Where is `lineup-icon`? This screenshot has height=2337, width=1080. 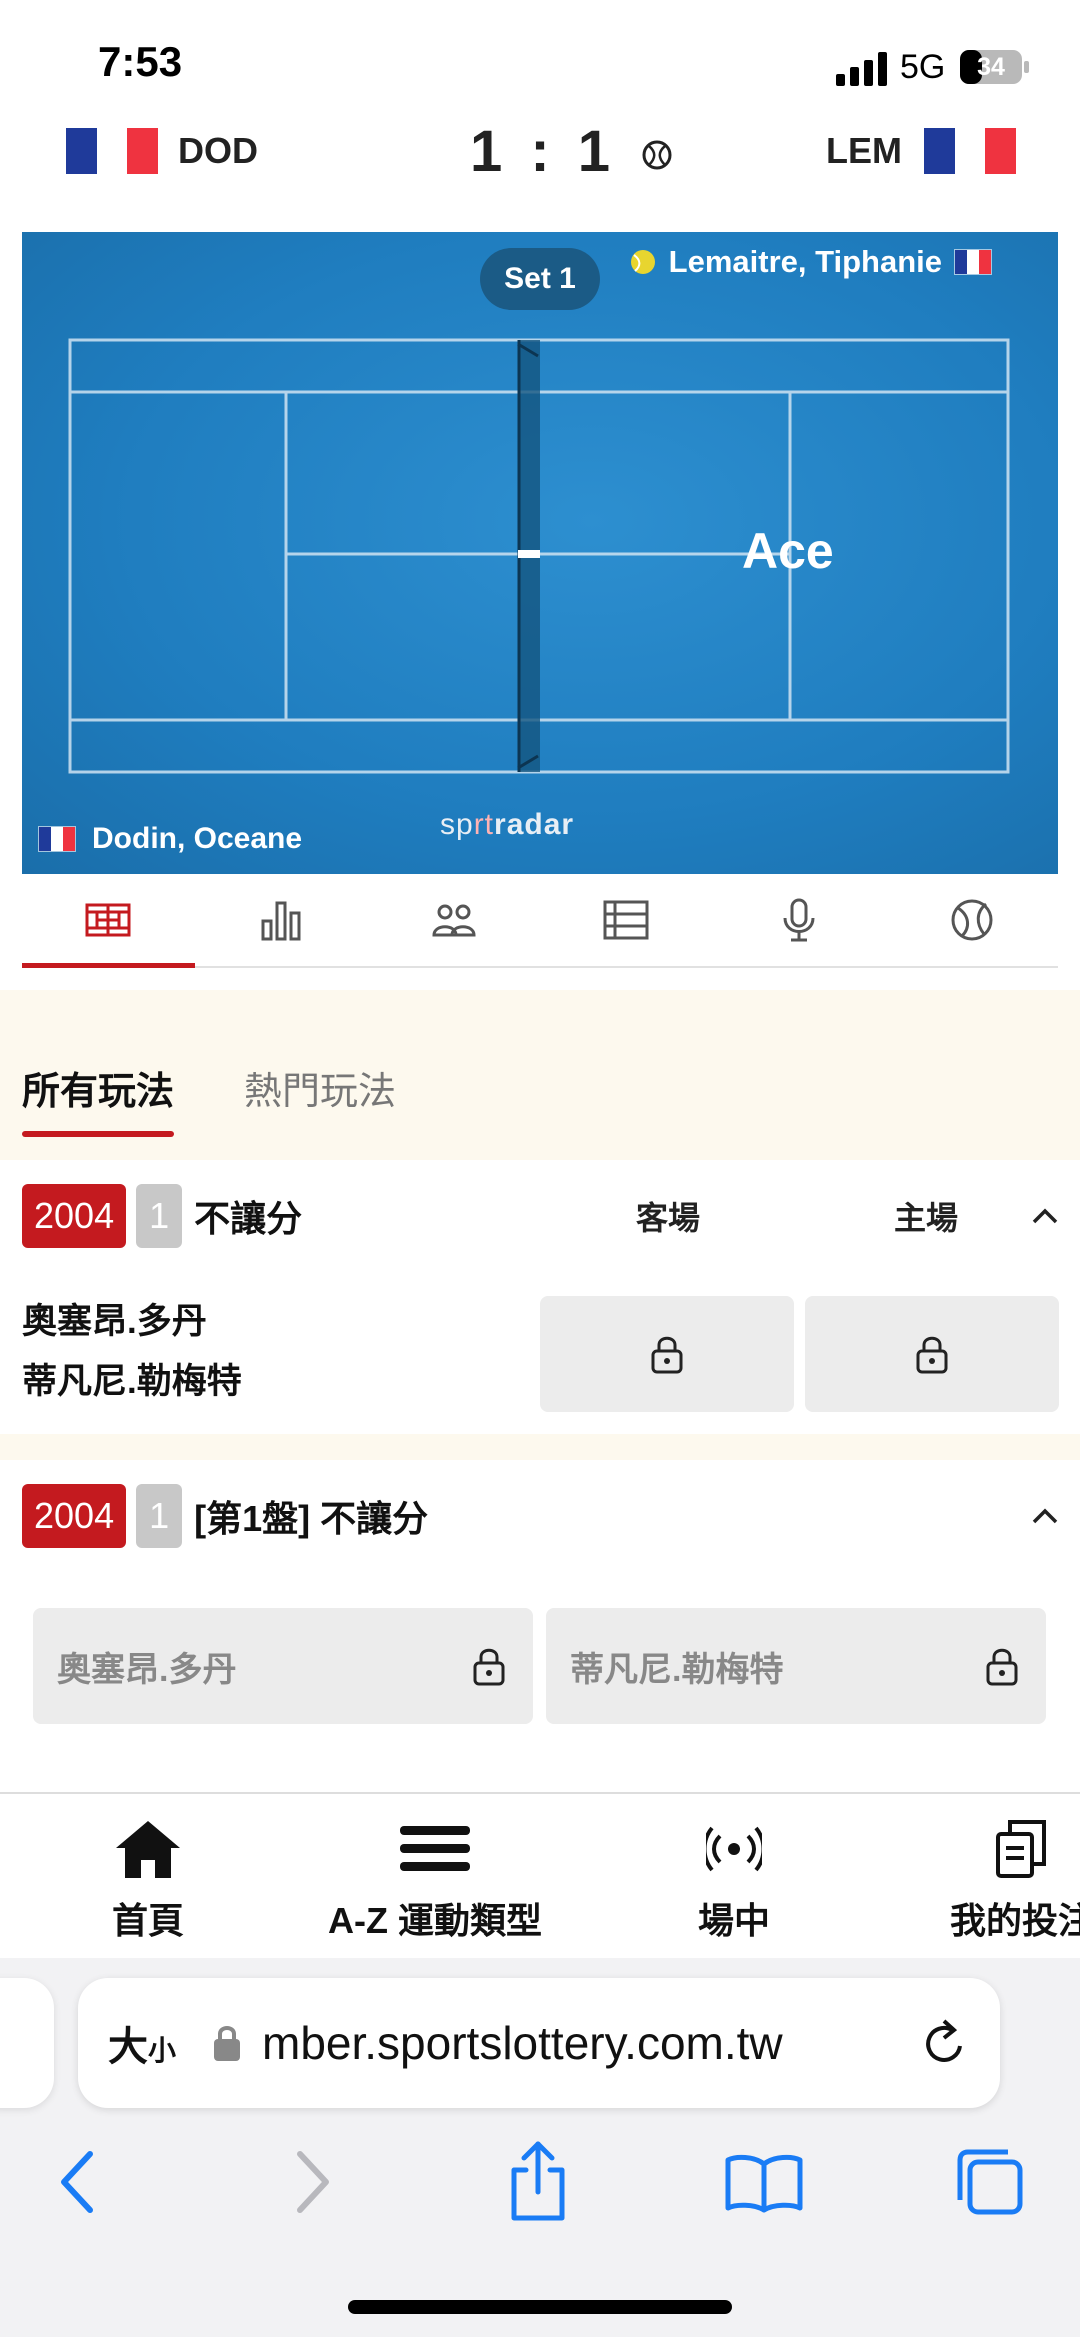 lineup-icon is located at coordinates (454, 920).